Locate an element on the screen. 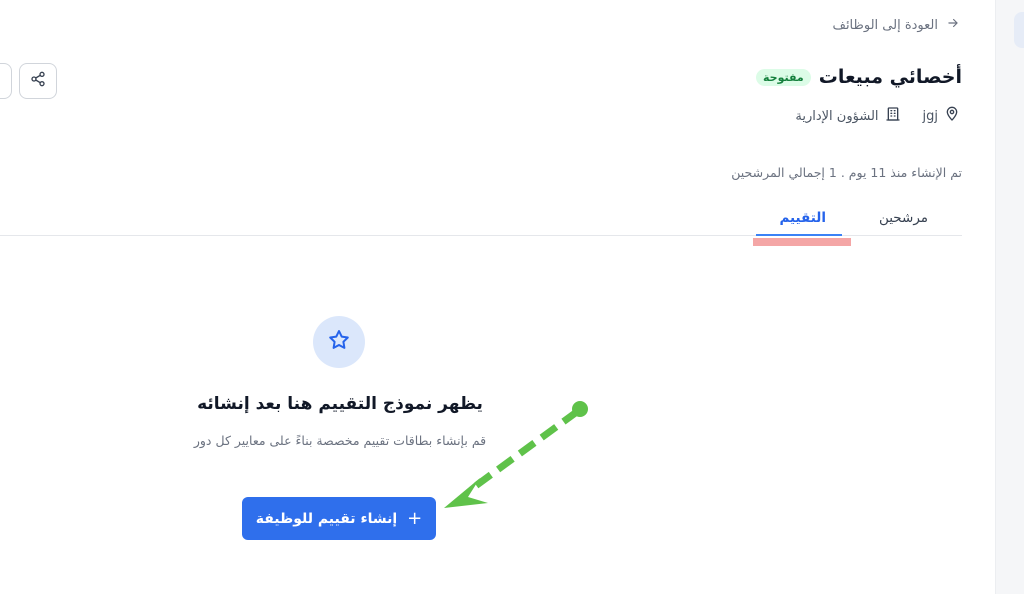 This screenshot has width=1024, height=594. job-title-row: أخصائي مبيعات مفتوحة is located at coordinates (859, 77).